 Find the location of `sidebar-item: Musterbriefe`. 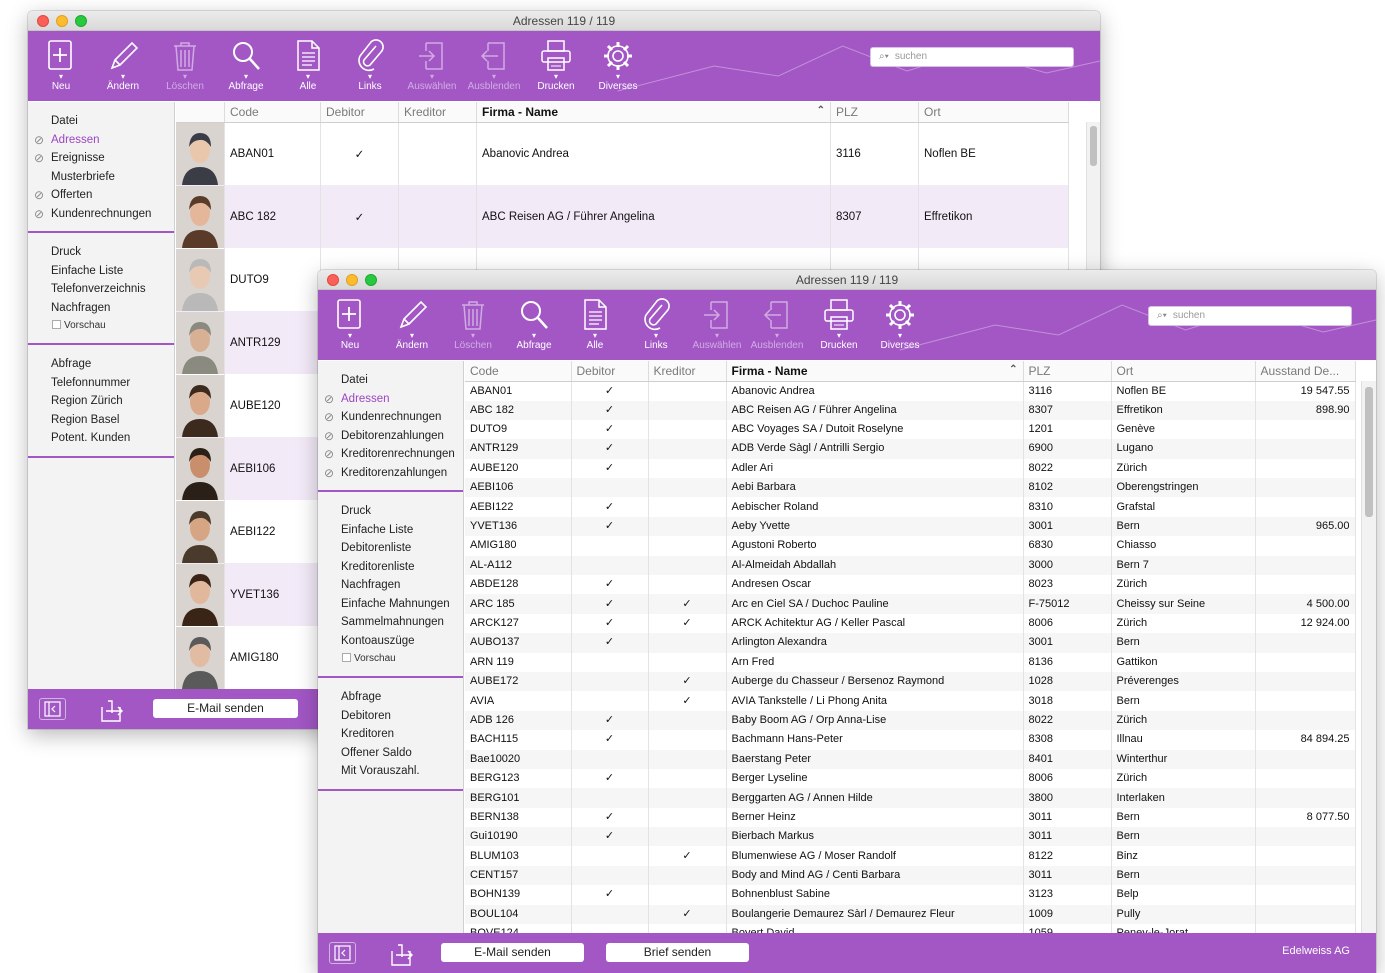

sidebar-item: Musterbriefe is located at coordinates (101, 177).